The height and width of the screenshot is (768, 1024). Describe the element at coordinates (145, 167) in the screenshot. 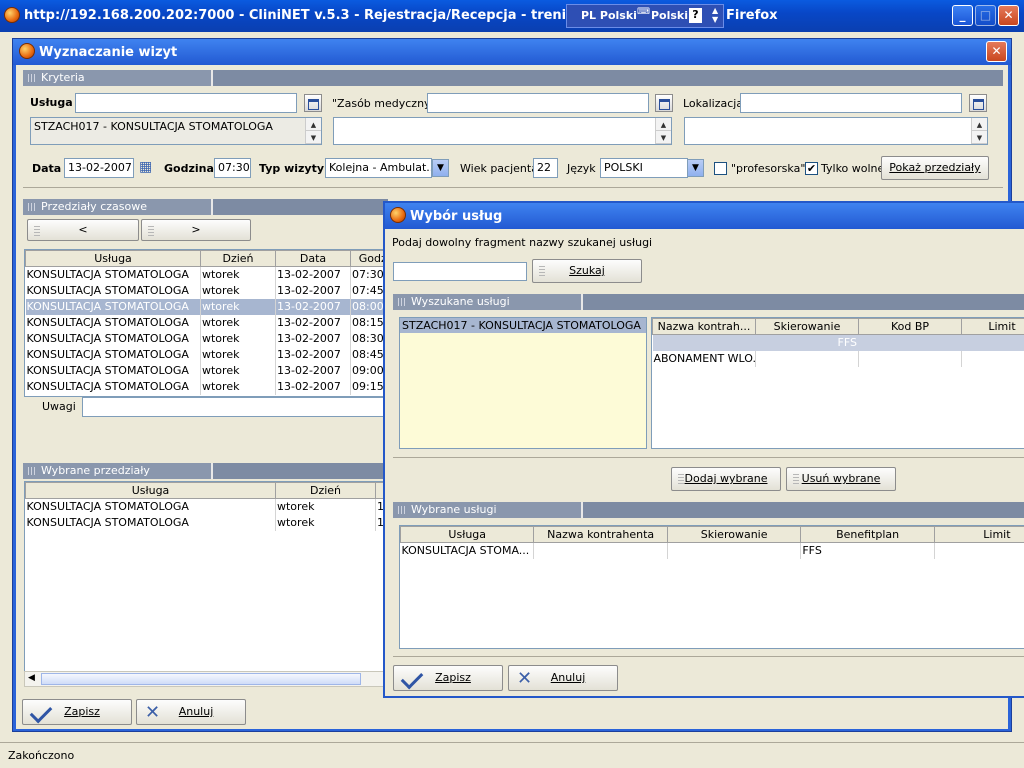

I see `calendar-icon: ▦` at that location.